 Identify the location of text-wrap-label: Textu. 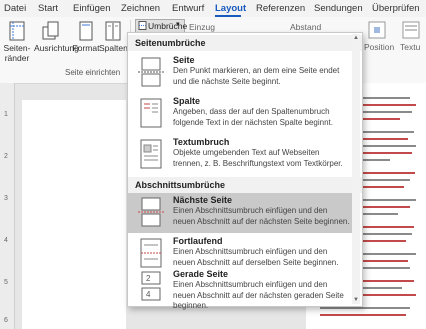
(410, 47).